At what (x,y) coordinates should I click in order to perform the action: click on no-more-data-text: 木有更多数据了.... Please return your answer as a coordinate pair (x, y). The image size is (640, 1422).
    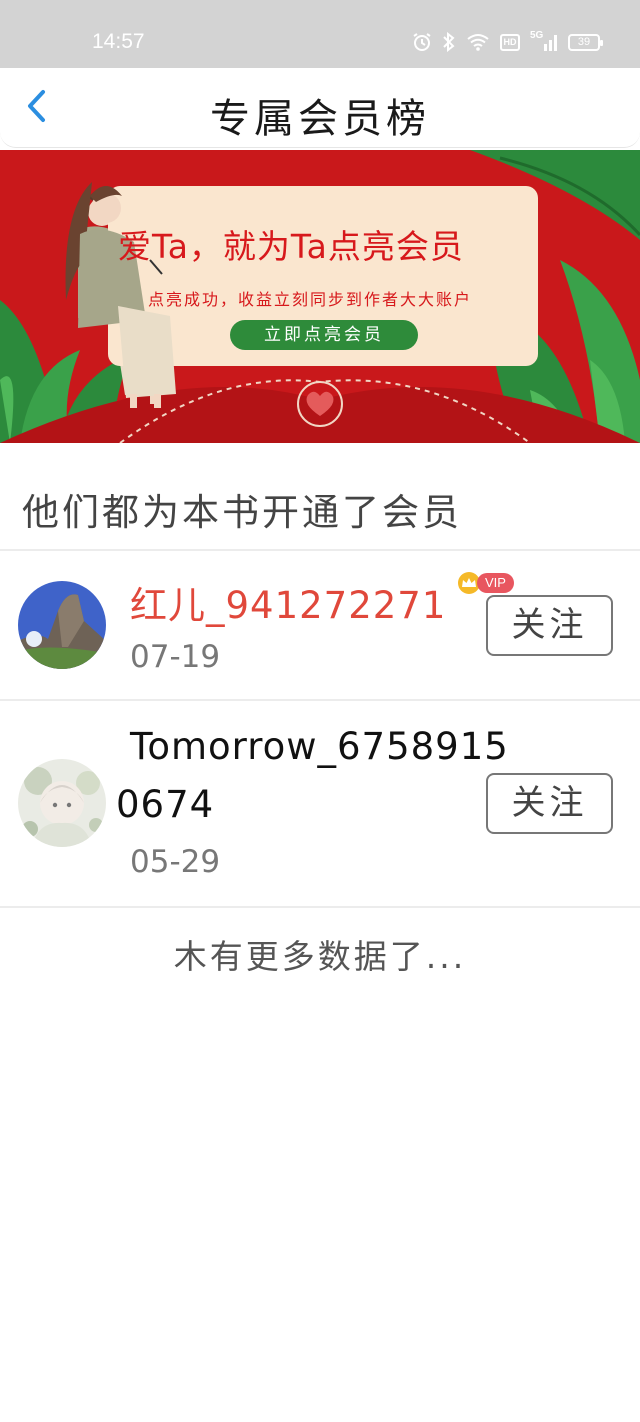
    Looking at the image, I should click on (320, 956).